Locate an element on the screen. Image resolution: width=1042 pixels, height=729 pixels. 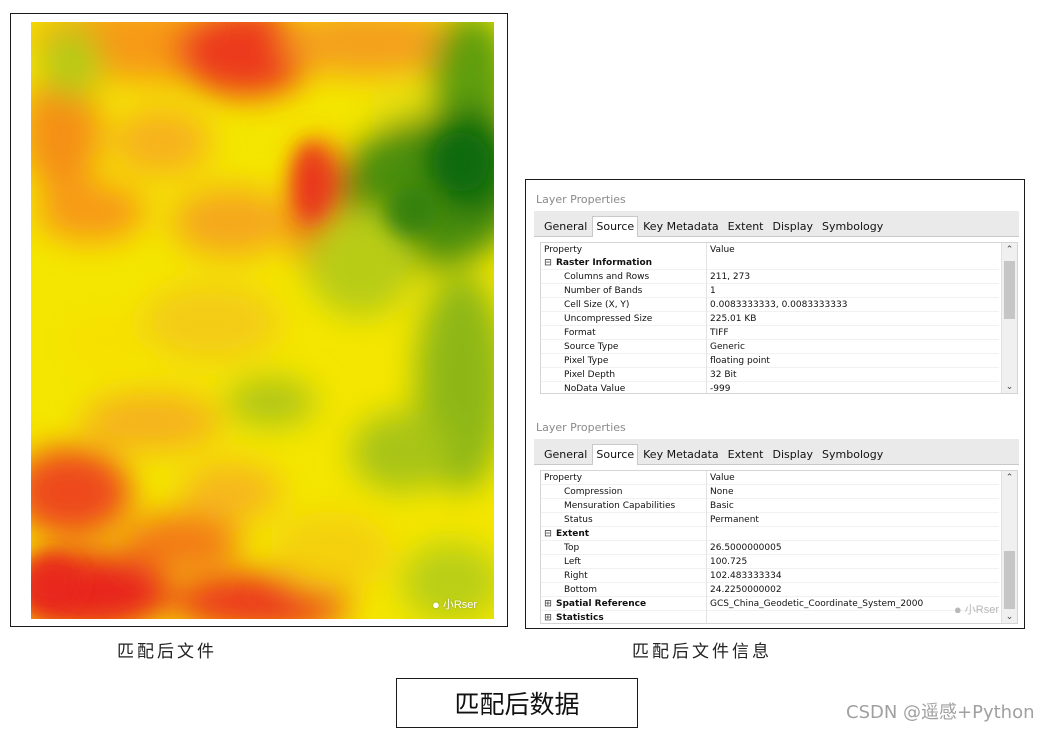
property-key: Source Type is located at coordinates (591, 346).